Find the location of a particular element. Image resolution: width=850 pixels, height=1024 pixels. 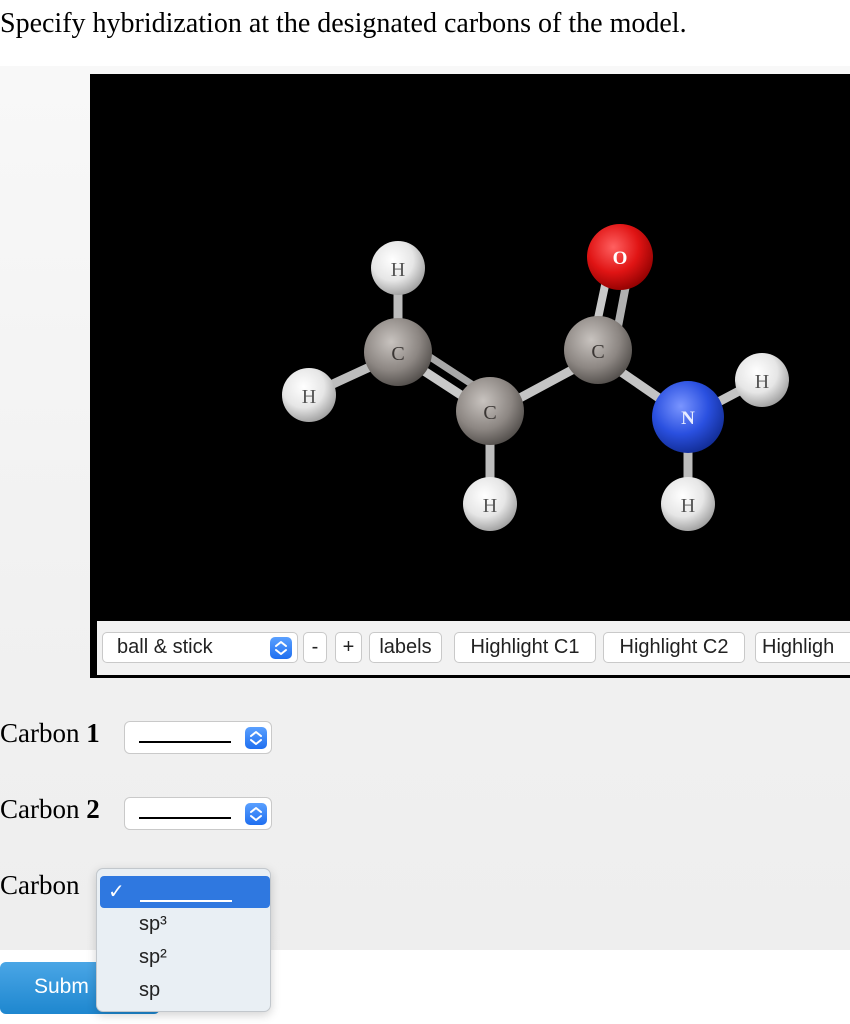

carbon-3-label: Carbon is located at coordinates (40, 885).